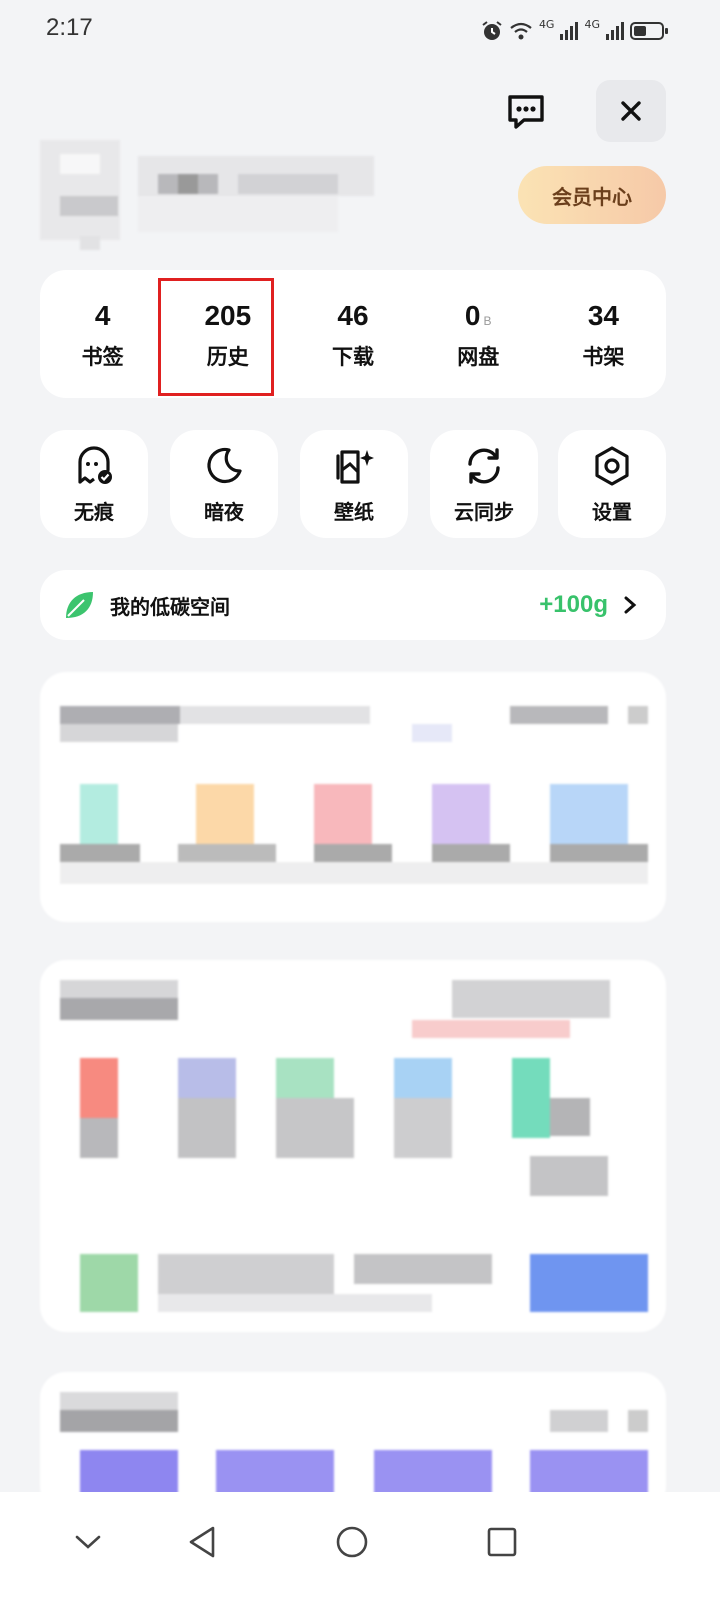  I want to click on stat-value: 0B, so click(478, 316).